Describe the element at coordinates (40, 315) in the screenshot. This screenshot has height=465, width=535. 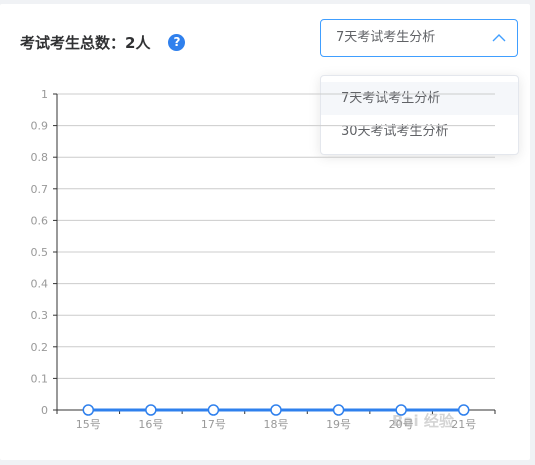
I see `y-tick-label: 0.3` at that location.